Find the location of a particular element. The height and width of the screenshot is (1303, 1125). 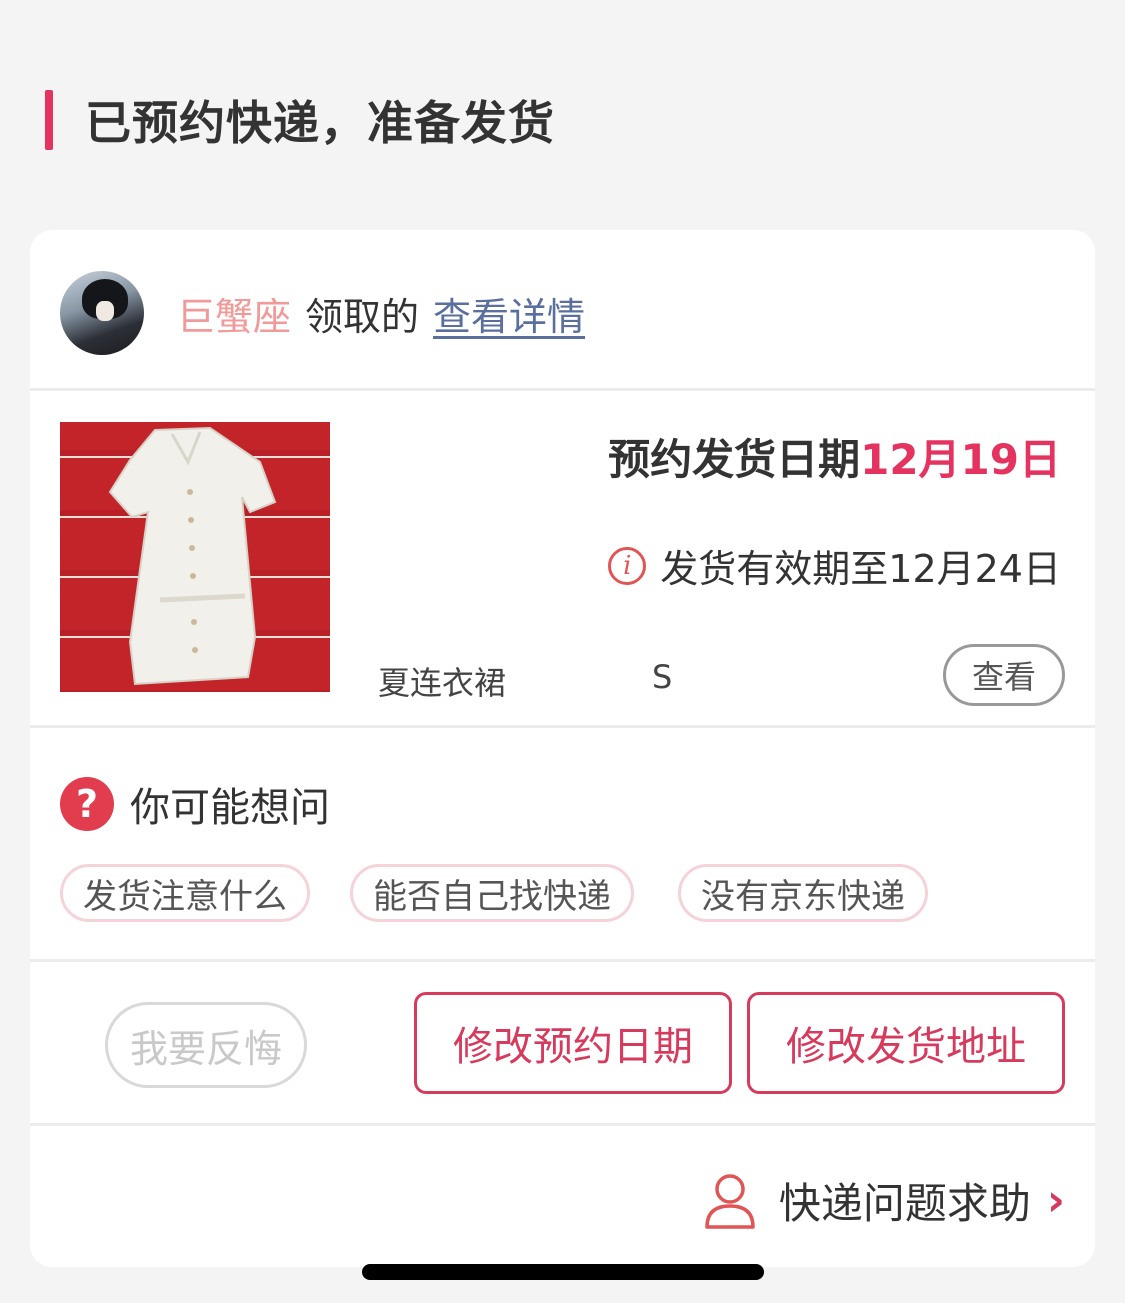

product-image is located at coordinates (195, 557).